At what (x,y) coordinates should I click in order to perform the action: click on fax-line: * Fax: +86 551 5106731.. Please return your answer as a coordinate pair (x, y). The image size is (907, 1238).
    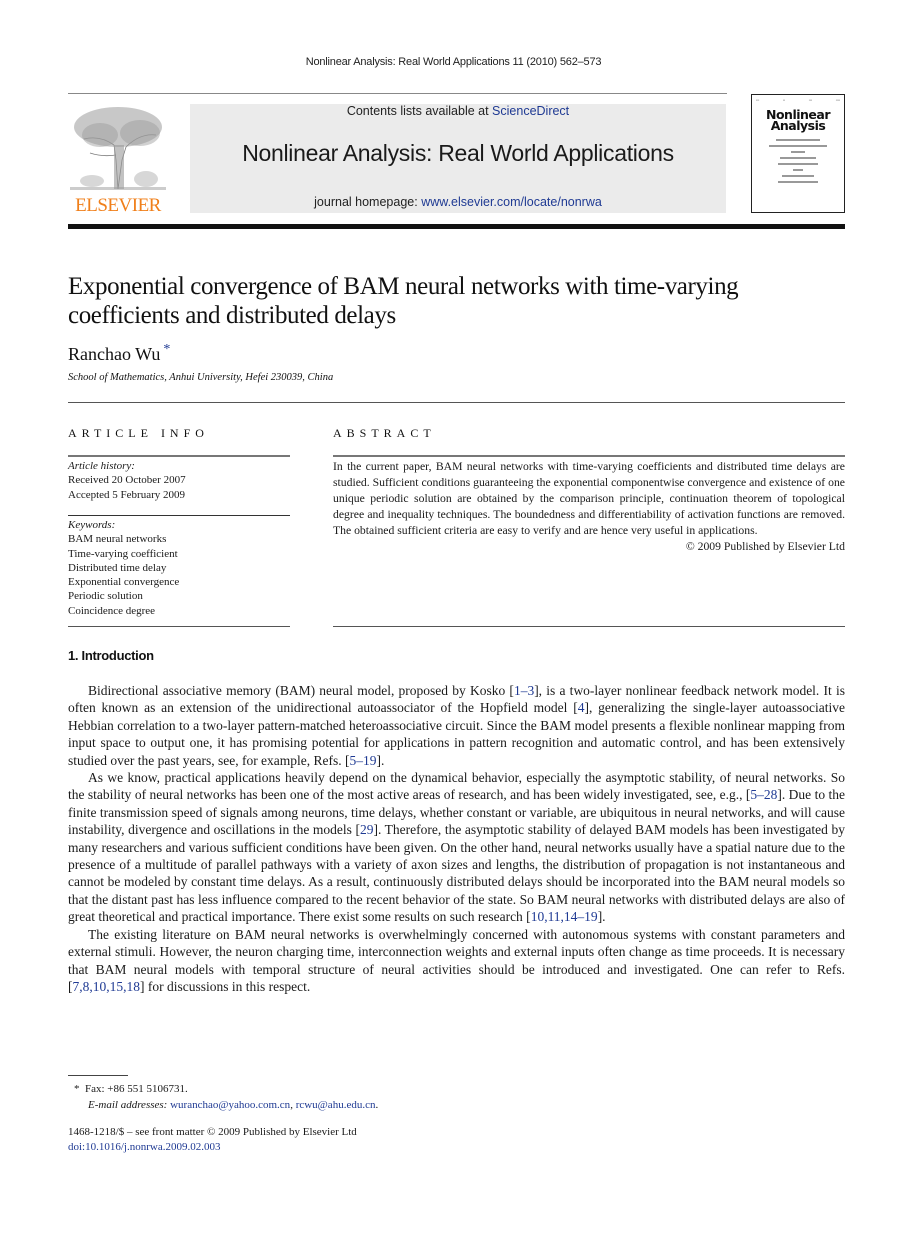
    Looking at the image, I should click on (131, 1089).